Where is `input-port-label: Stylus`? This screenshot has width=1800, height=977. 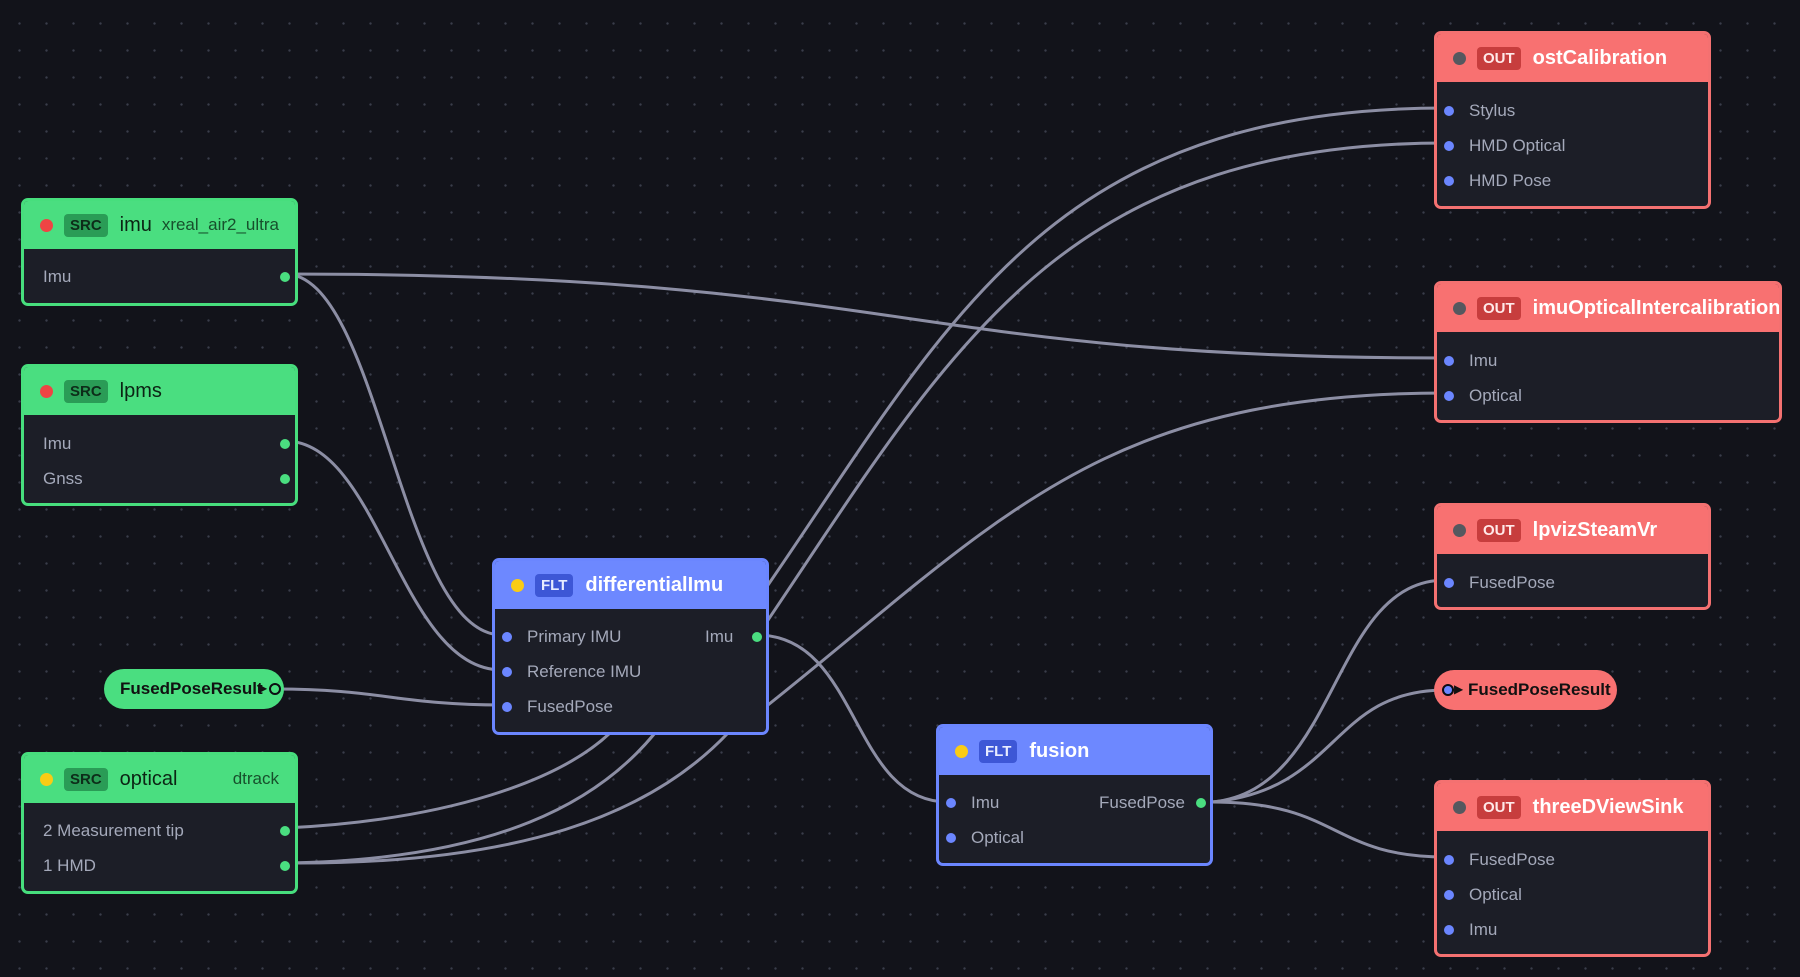 input-port-label: Stylus is located at coordinates (1492, 110).